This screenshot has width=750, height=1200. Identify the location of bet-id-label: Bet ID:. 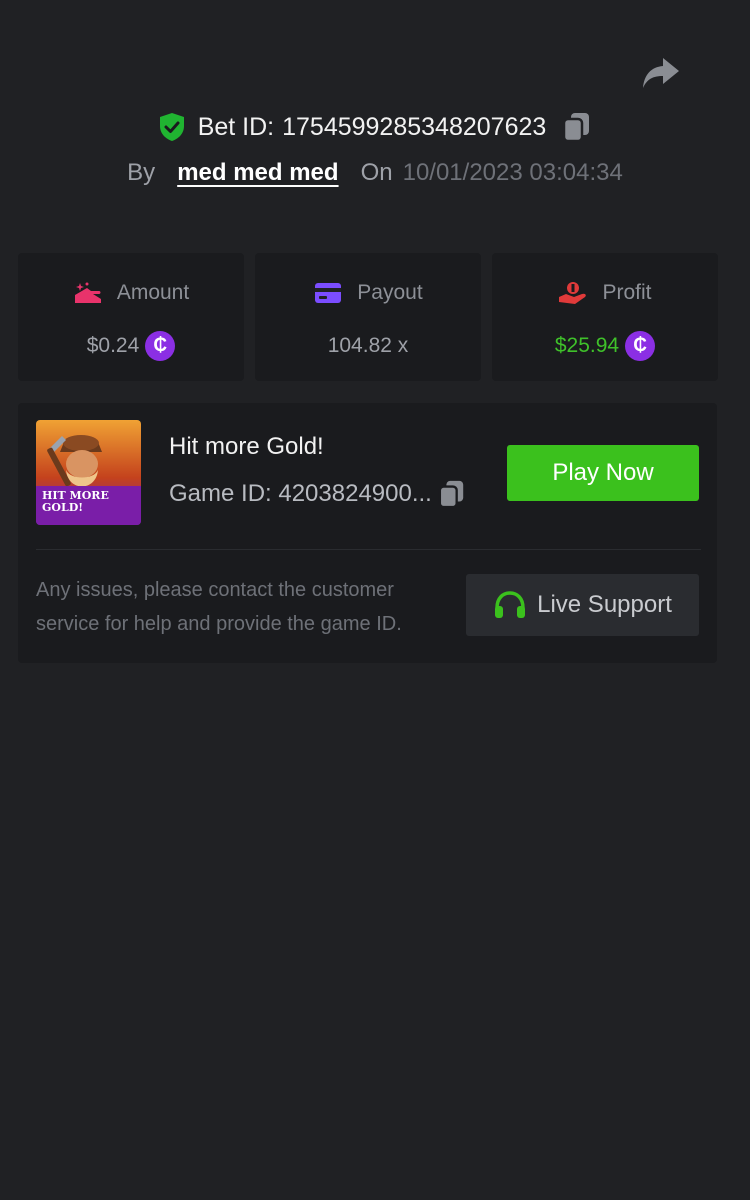
(236, 126).